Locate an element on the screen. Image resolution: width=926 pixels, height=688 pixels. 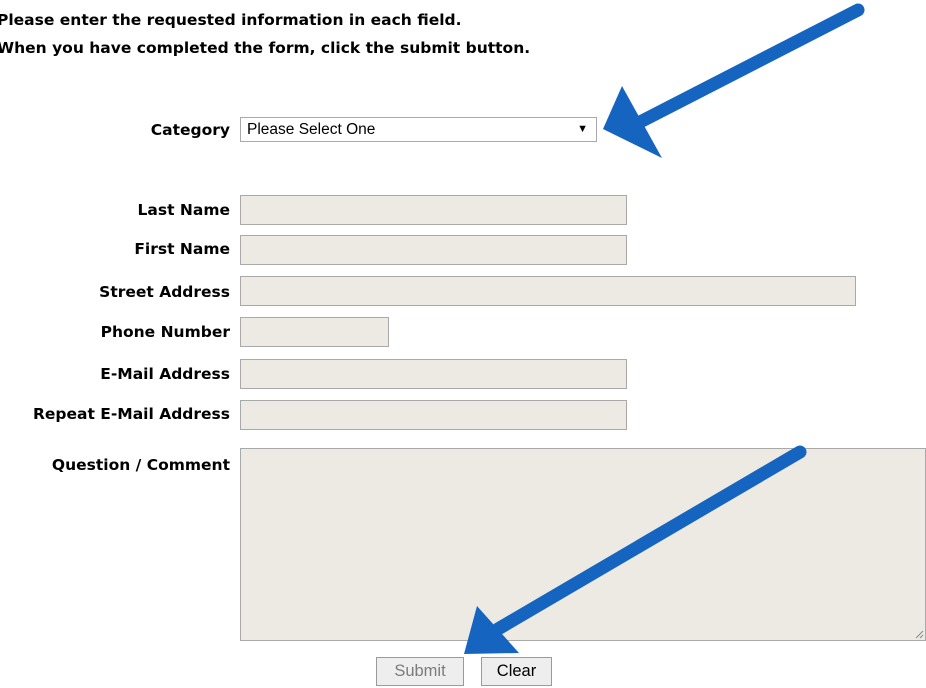
last-name-label: Last Name is located at coordinates (183, 210).